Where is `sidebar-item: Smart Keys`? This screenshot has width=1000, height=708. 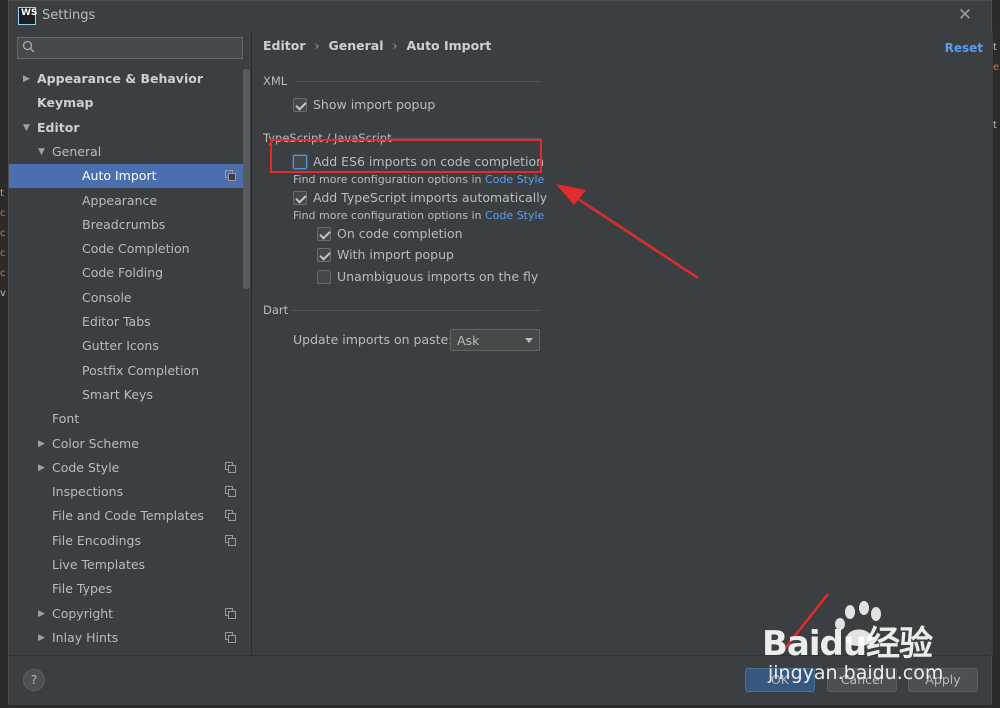
sidebar-item: Smart Keys is located at coordinates (129, 395).